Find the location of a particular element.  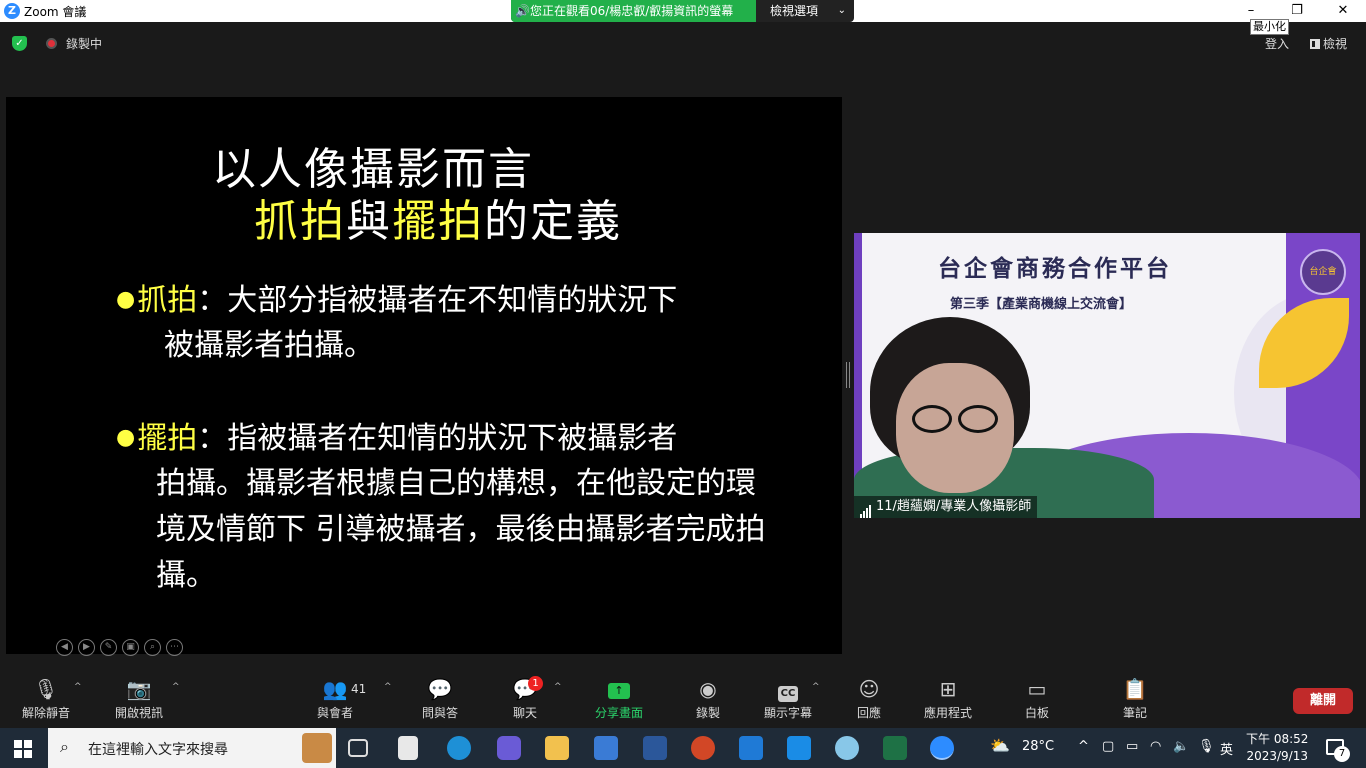

bullet1-text: ：大部分指被攝者在不知情的狀況下 is located at coordinates (437, 300).